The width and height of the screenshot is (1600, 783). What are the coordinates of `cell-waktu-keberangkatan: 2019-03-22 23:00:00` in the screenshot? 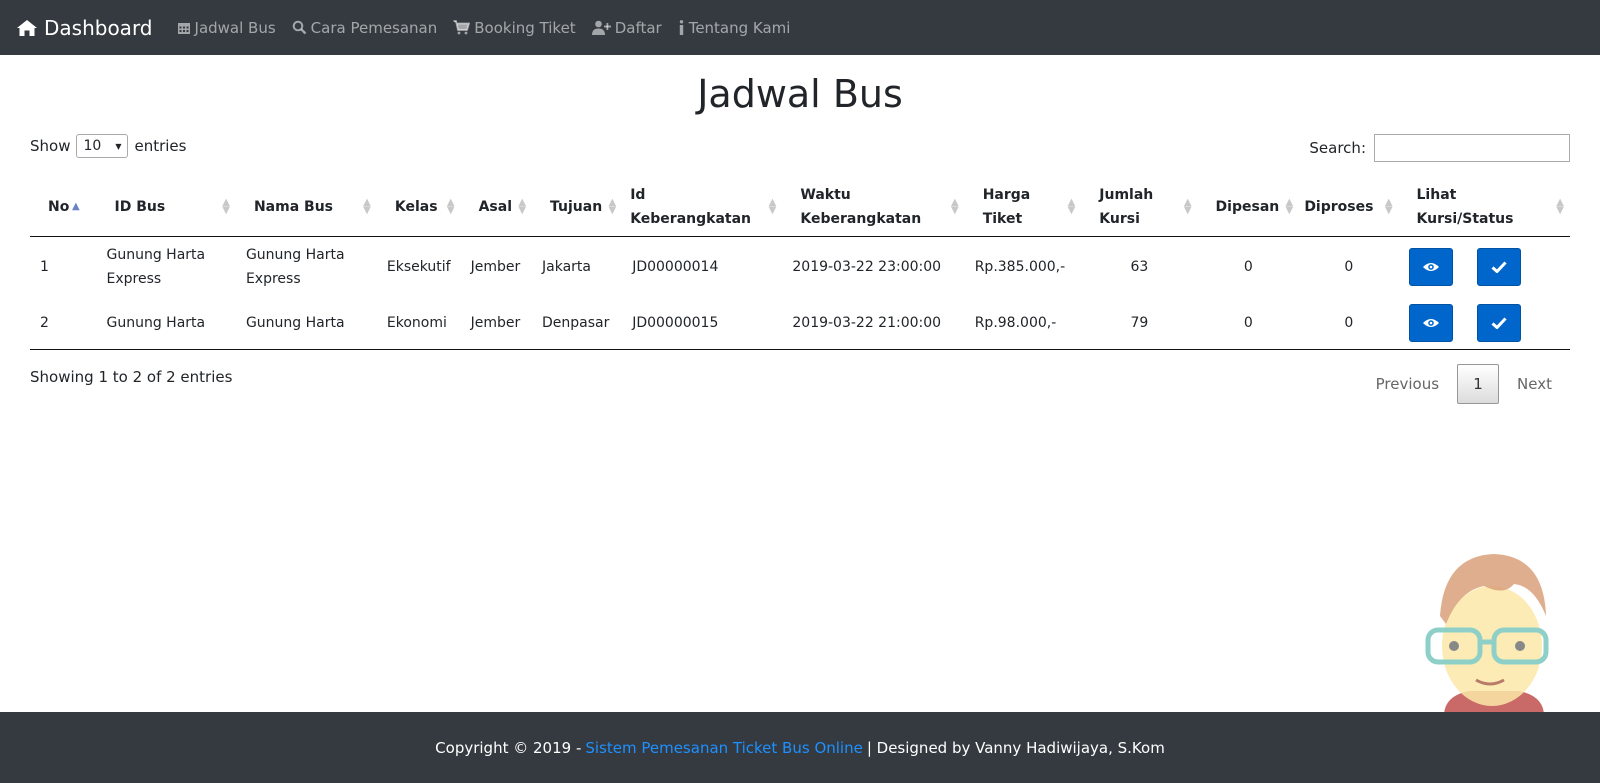 It's located at (867, 267).